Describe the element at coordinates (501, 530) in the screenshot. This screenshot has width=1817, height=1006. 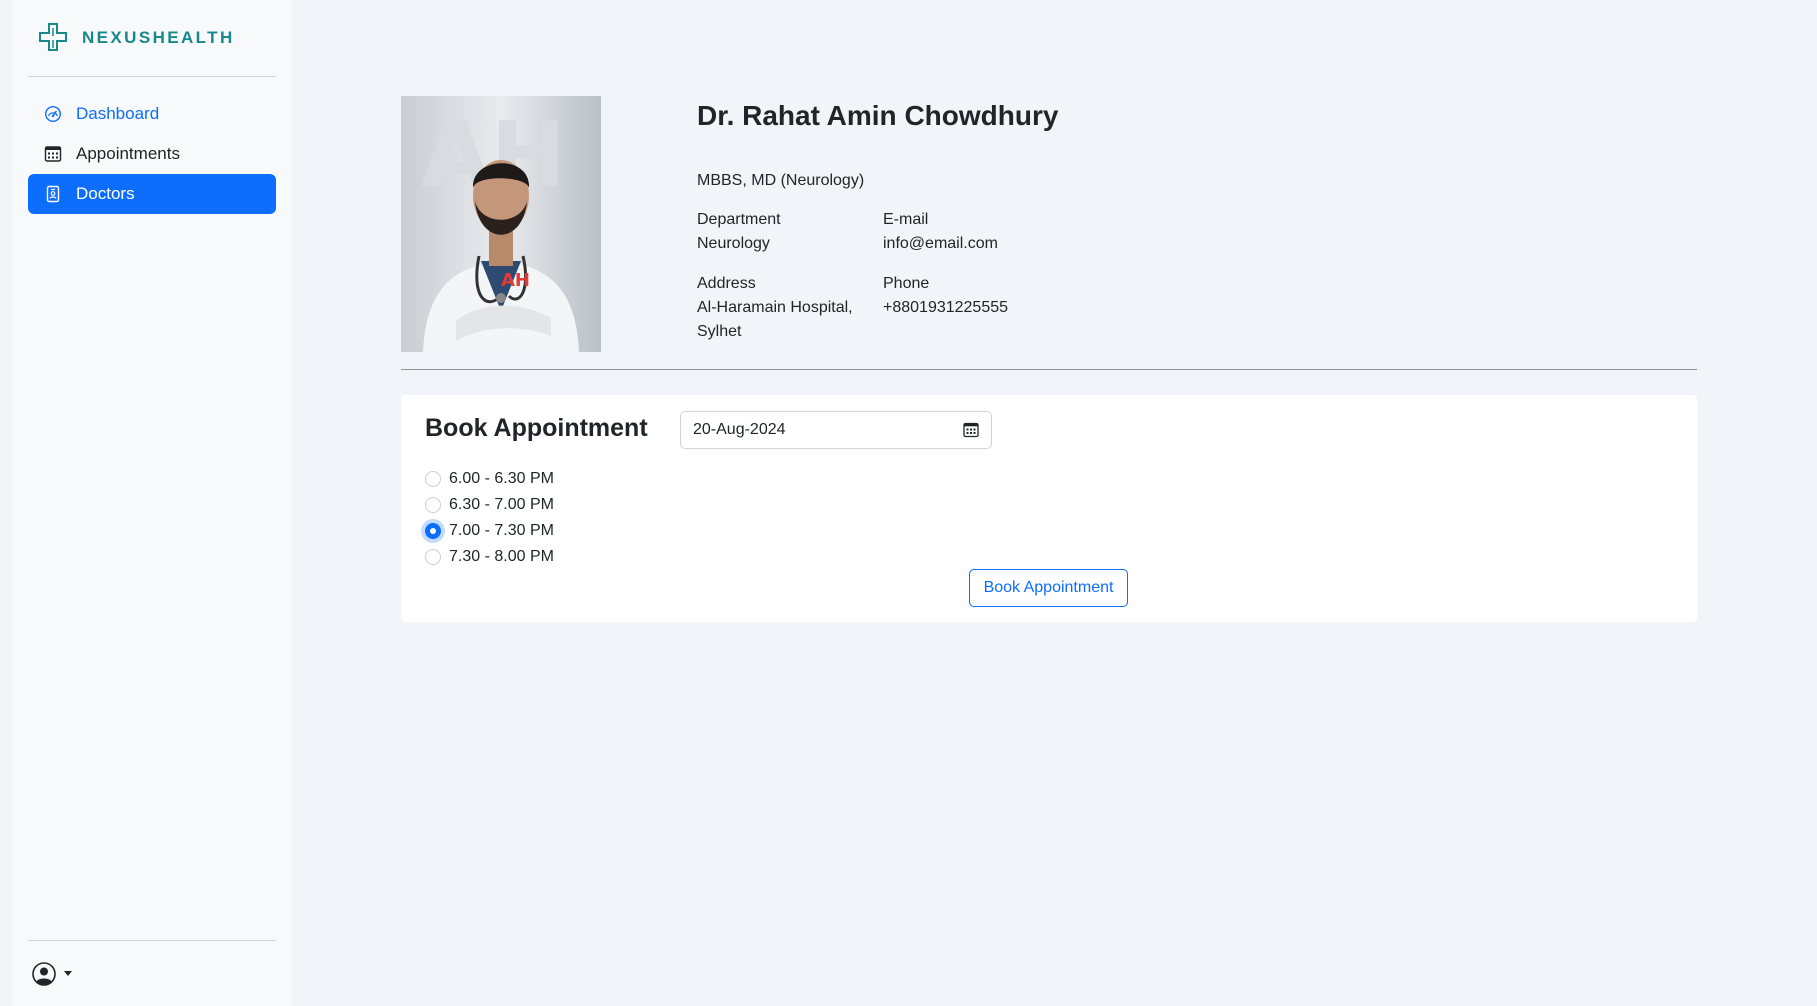
I see `time-slot-label: 7.00 - 7.30 PM` at that location.